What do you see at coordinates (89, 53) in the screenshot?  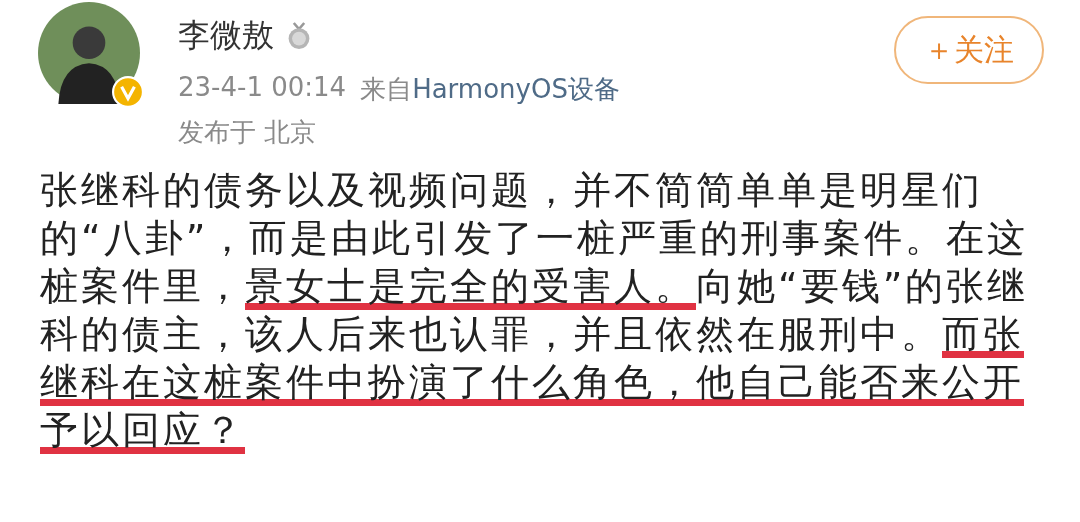 I see `avatar` at bounding box center [89, 53].